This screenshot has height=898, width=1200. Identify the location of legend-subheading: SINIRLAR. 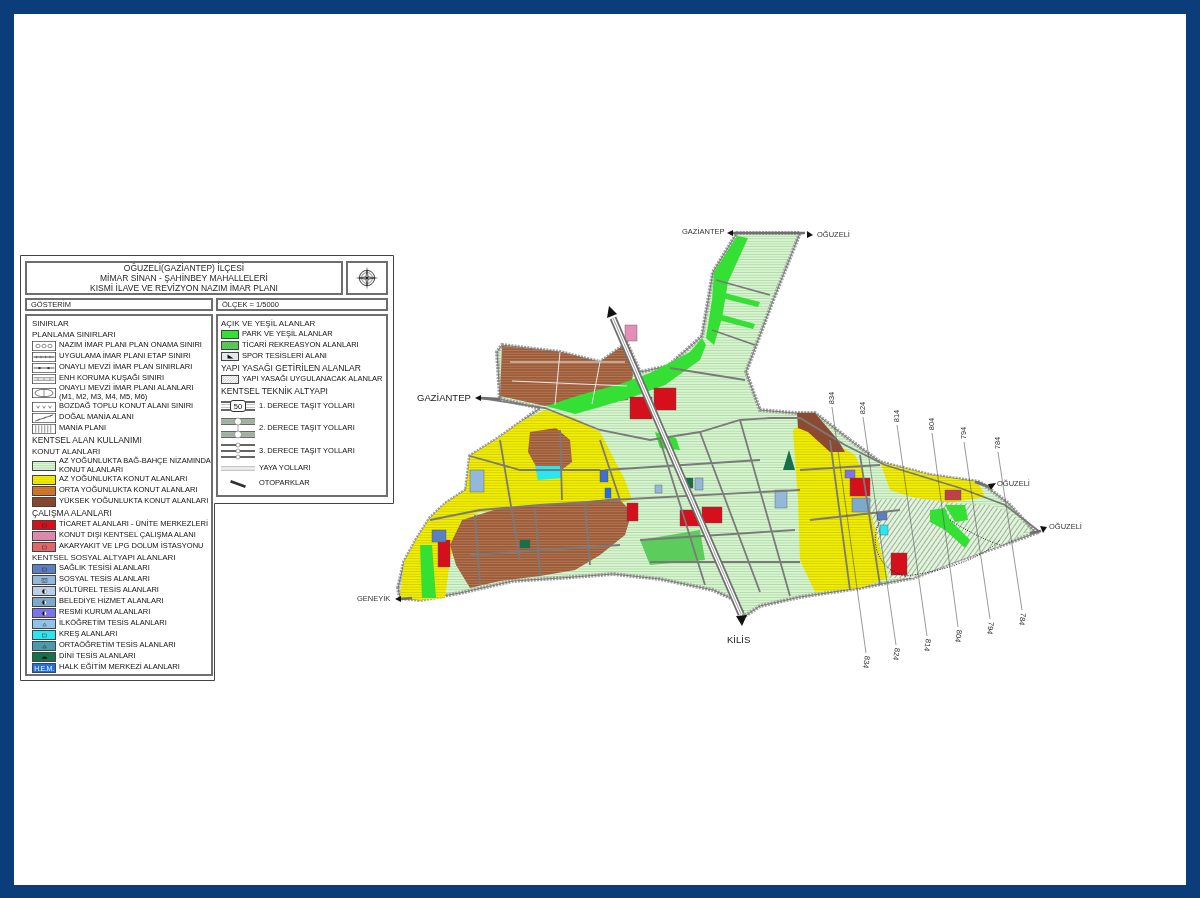
(50, 323).